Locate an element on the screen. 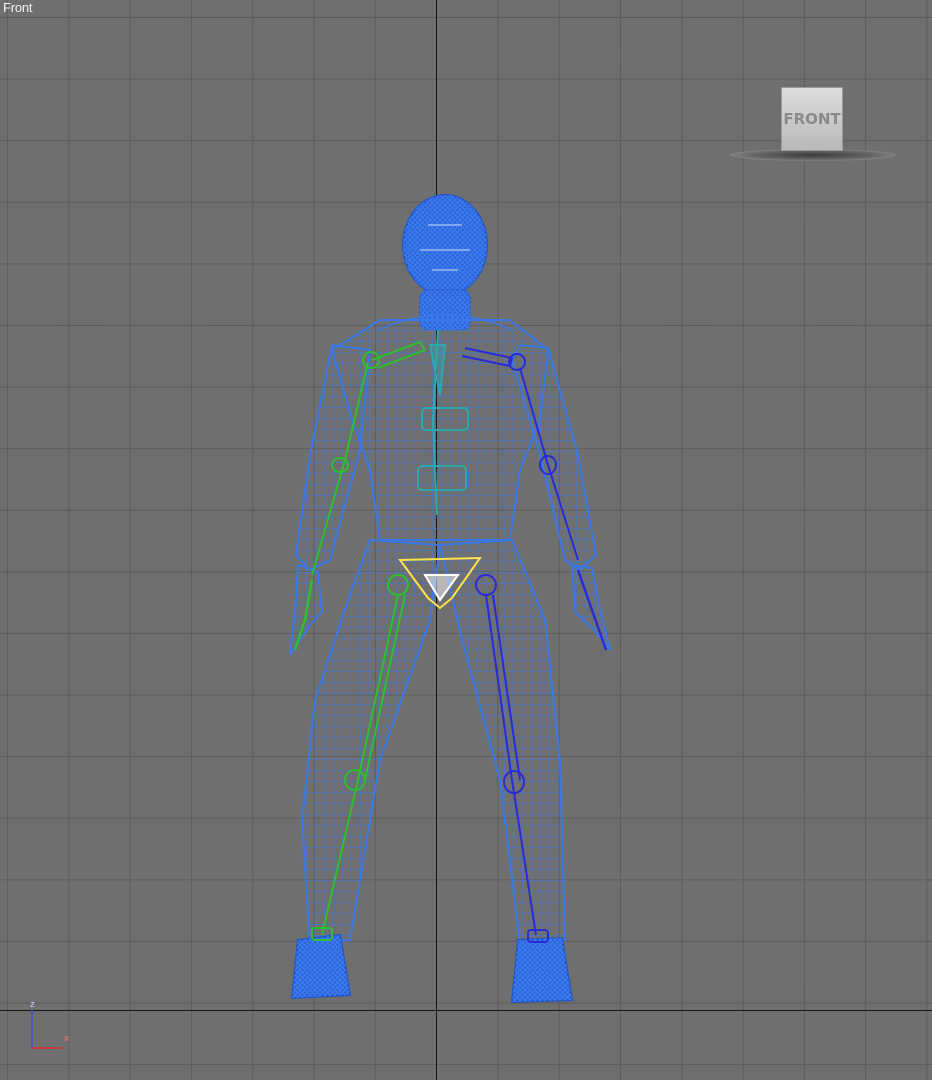  z-axis-label: z is located at coordinates (32, 1005).